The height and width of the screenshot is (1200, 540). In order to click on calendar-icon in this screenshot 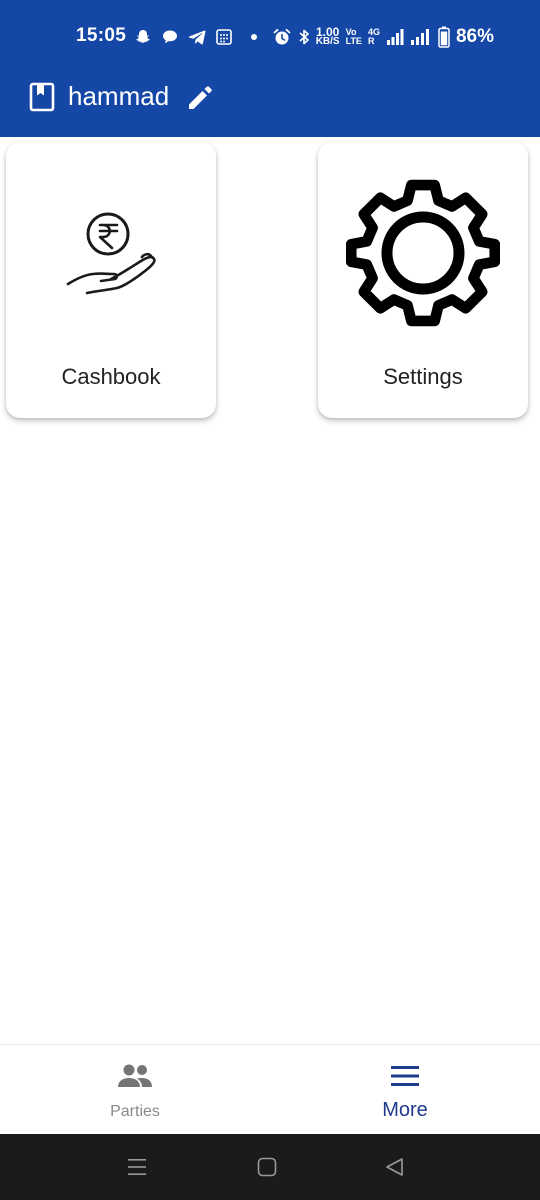, I will do `click(224, 37)`.